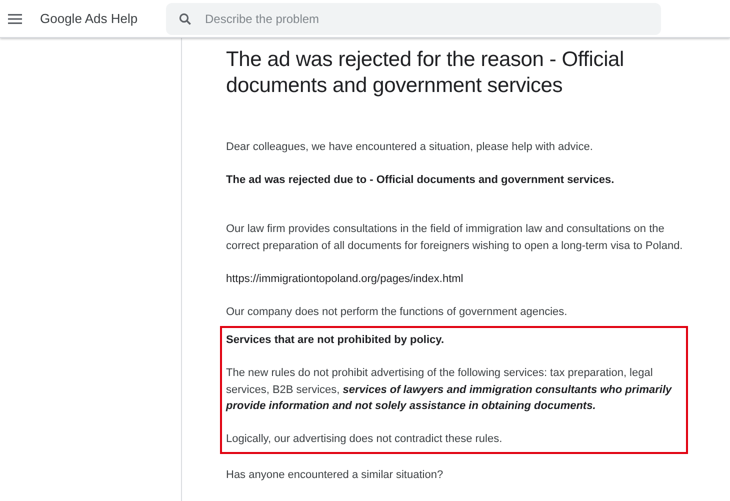 This screenshot has height=501, width=730. Describe the element at coordinates (397, 312) in the screenshot. I see `body-paragraph: Our company does not perform the functions of government agencies.` at that location.